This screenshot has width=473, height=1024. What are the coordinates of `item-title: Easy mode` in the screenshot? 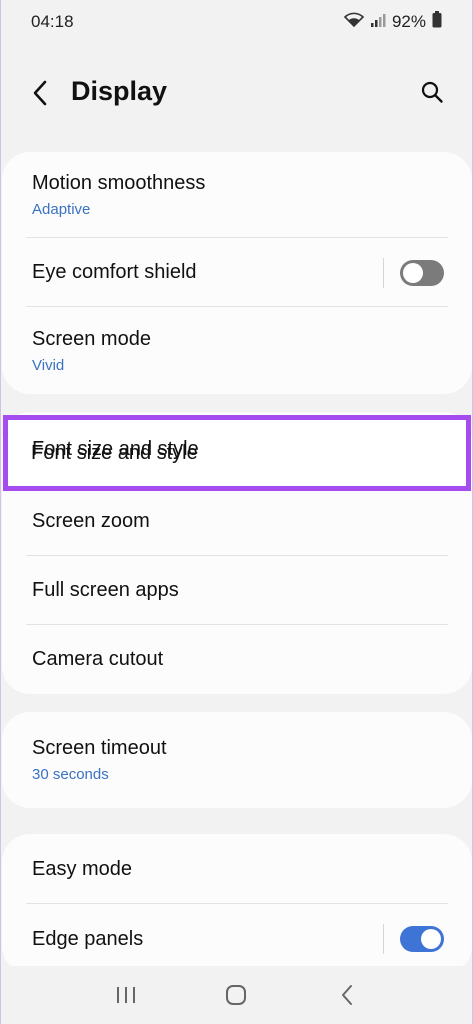 It's located at (82, 868).